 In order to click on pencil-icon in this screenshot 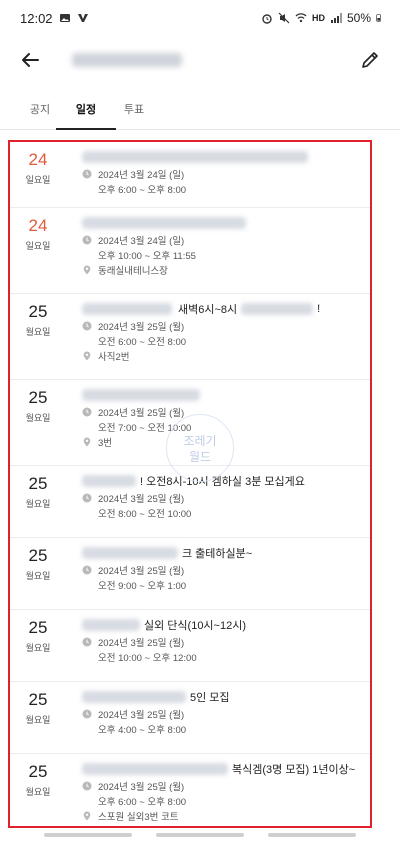, I will do `click(370, 60)`.